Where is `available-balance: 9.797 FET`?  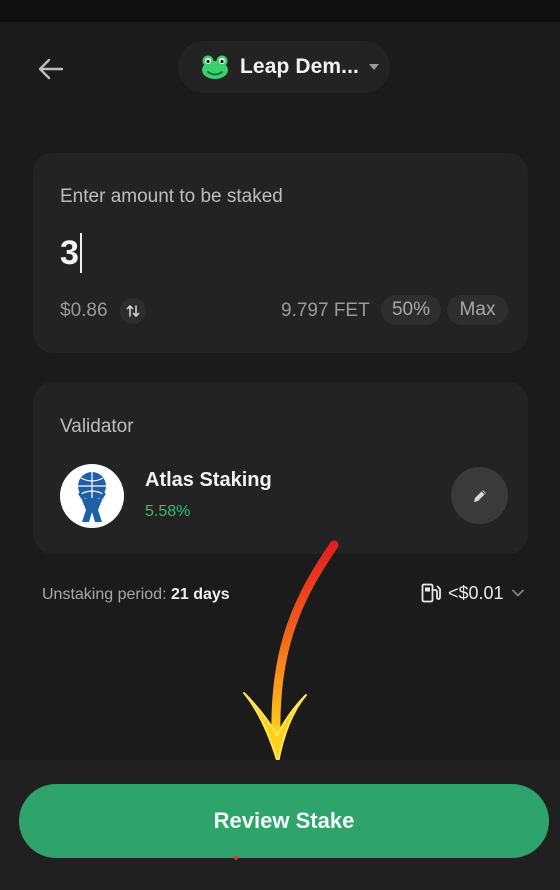 available-balance: 9.797 FET is located at coordinates (325, 310).